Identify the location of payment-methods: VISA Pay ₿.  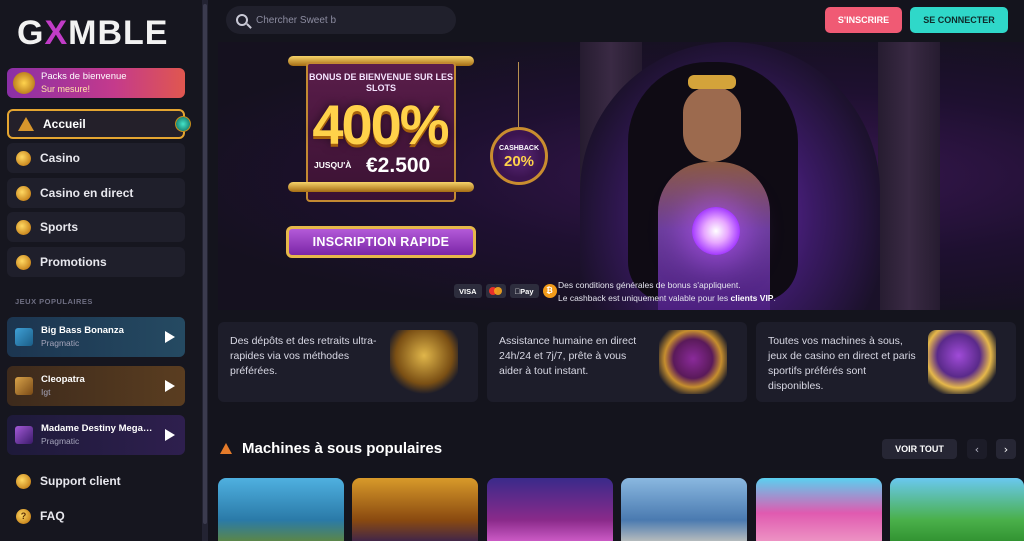
(505, 291).